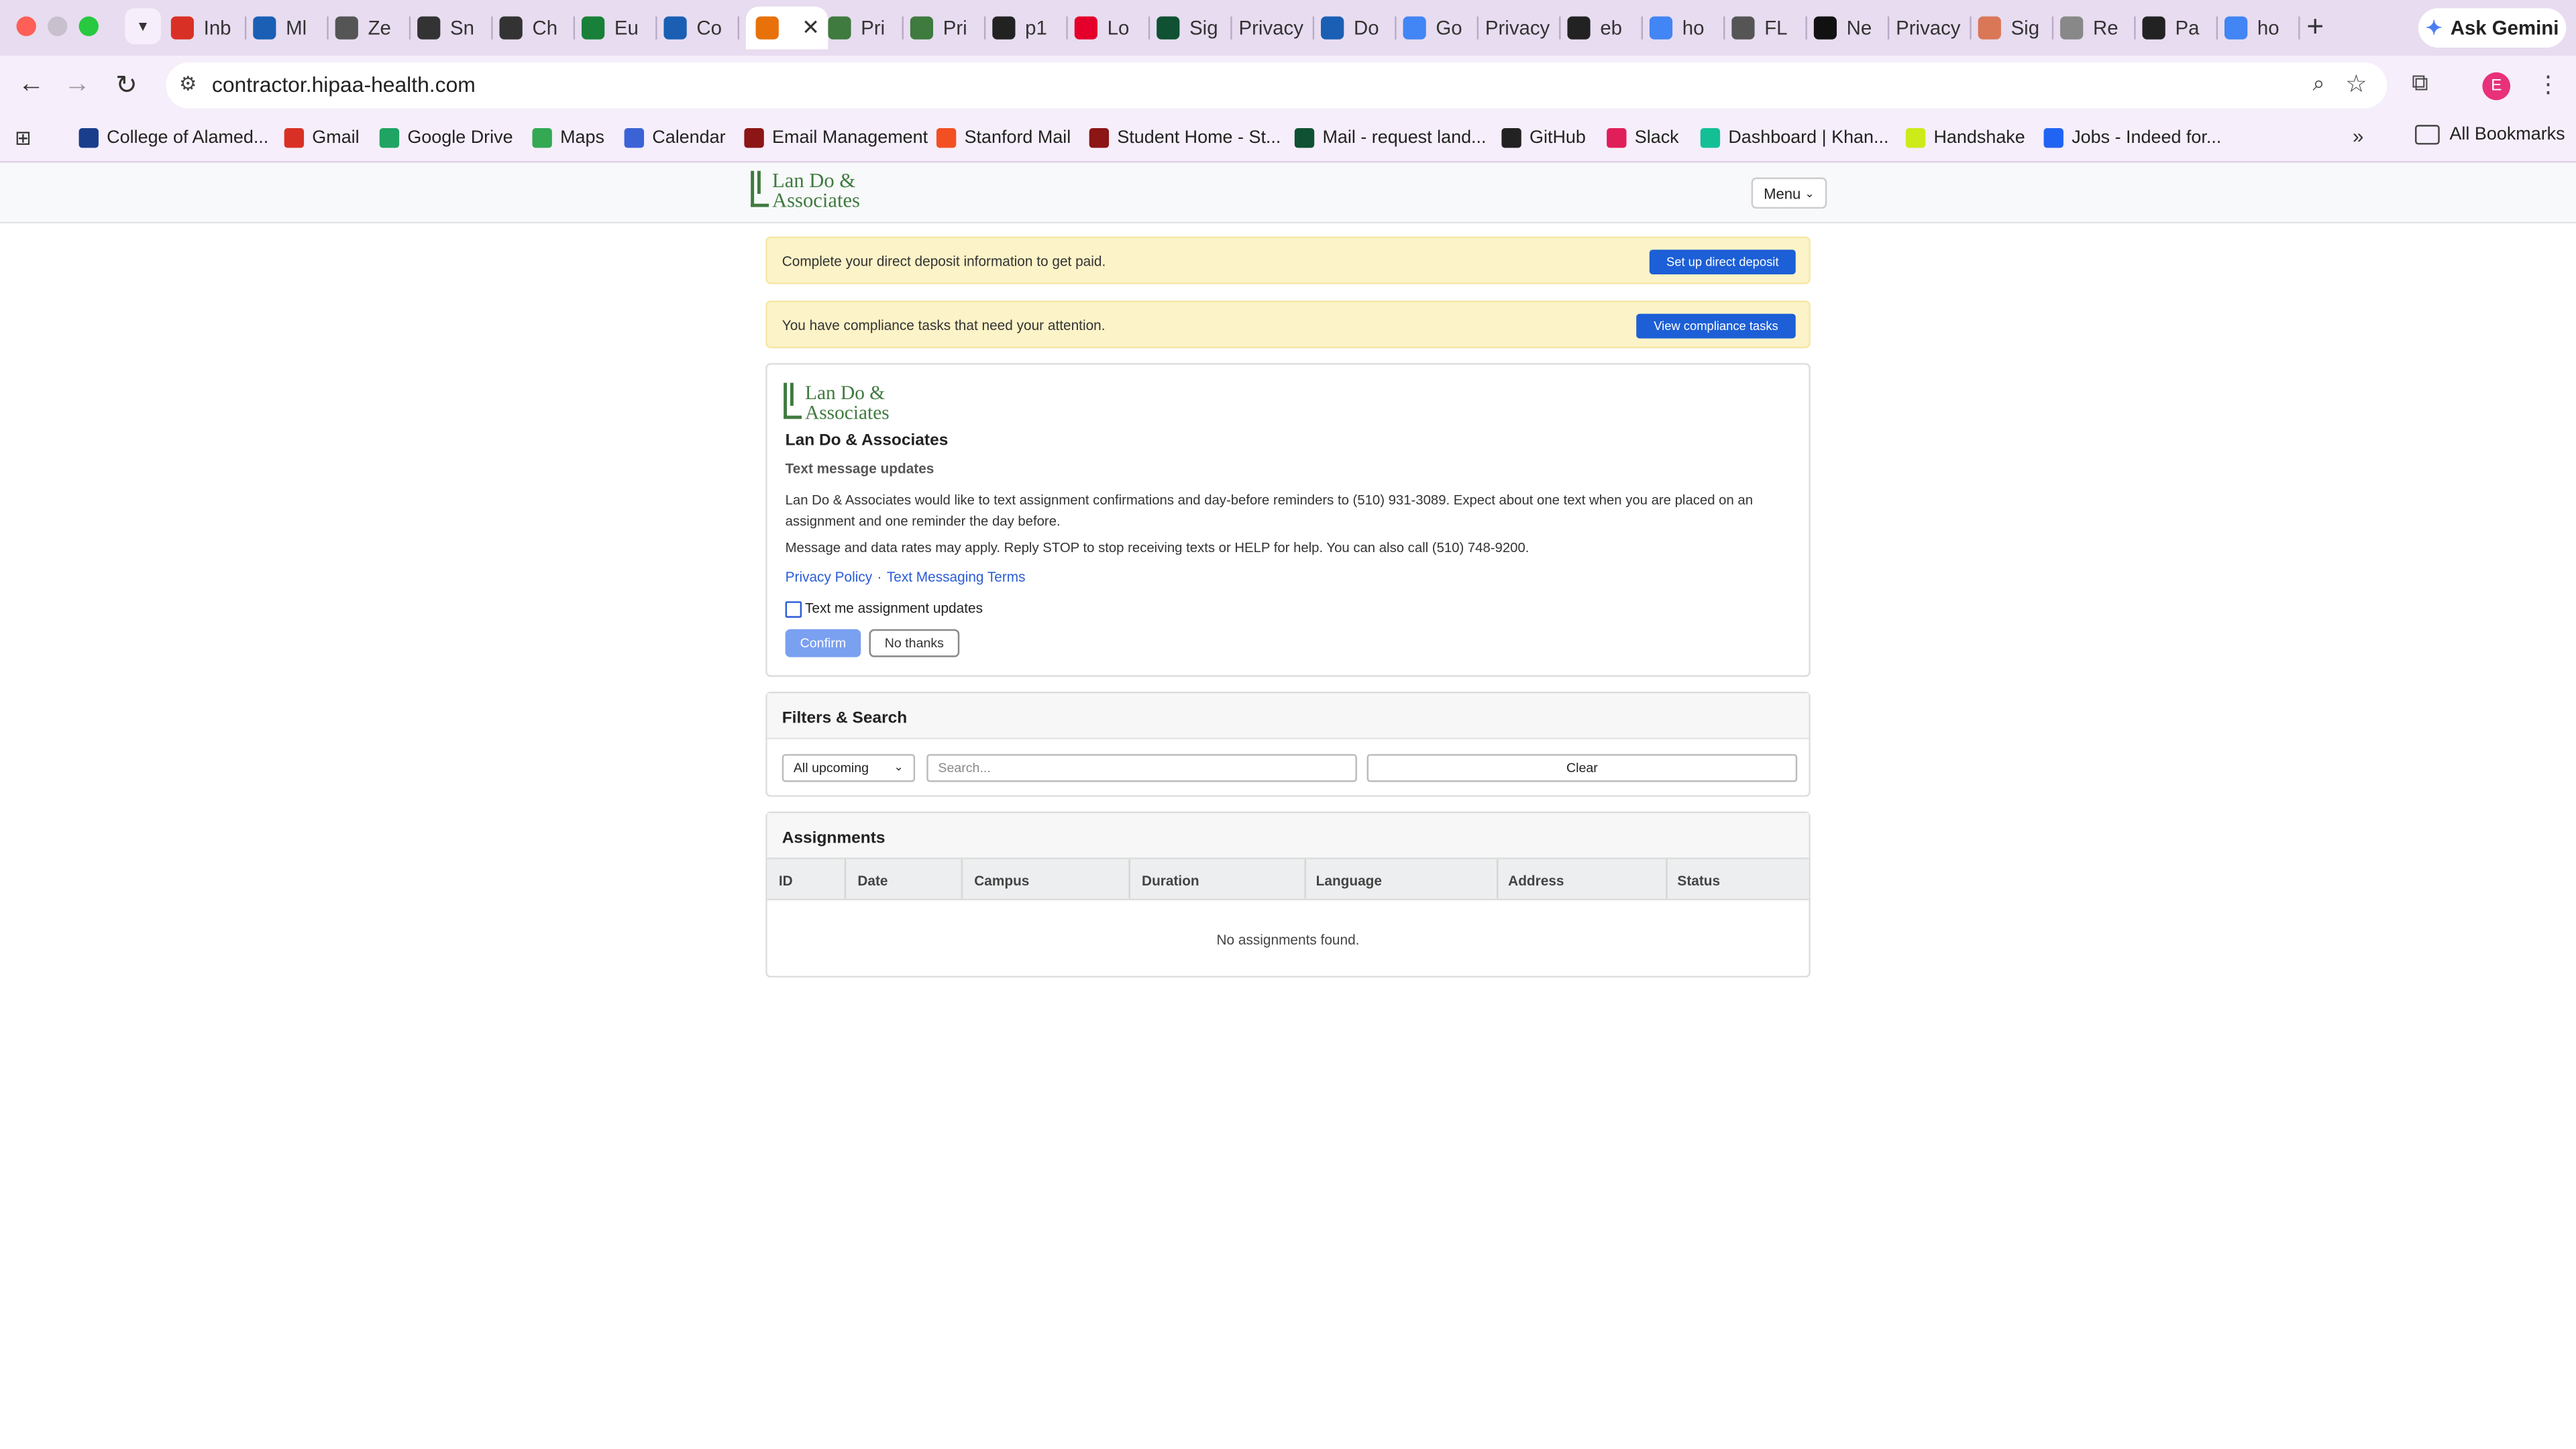 Image resolution: width=2576 pixels, height=1449 pixels. I want to click on tab-title: Re, so click(2105, 28).